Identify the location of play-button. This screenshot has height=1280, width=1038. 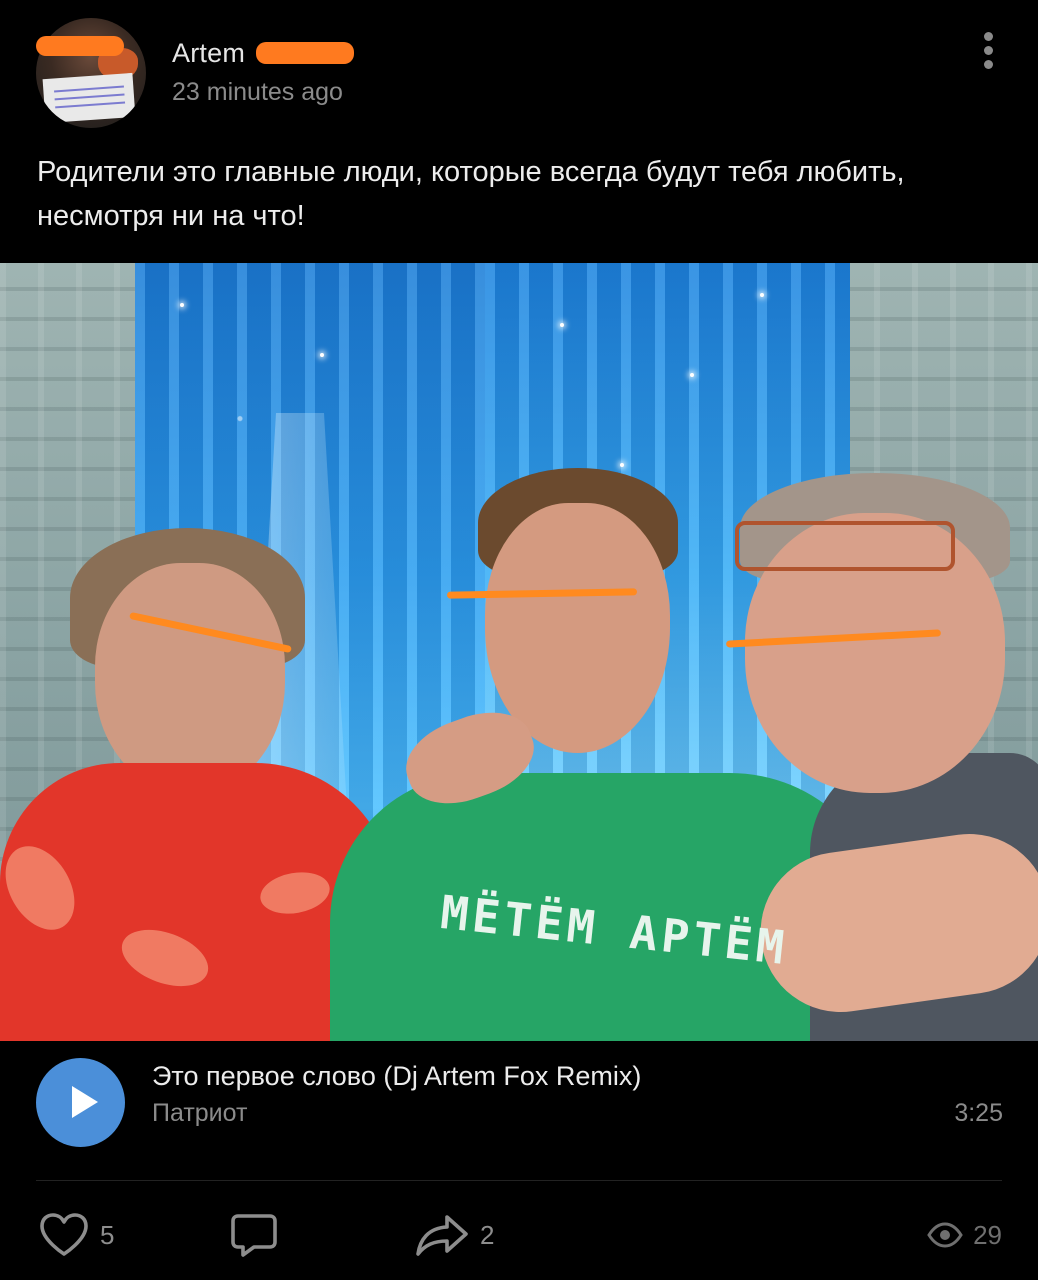
(80, 1102).